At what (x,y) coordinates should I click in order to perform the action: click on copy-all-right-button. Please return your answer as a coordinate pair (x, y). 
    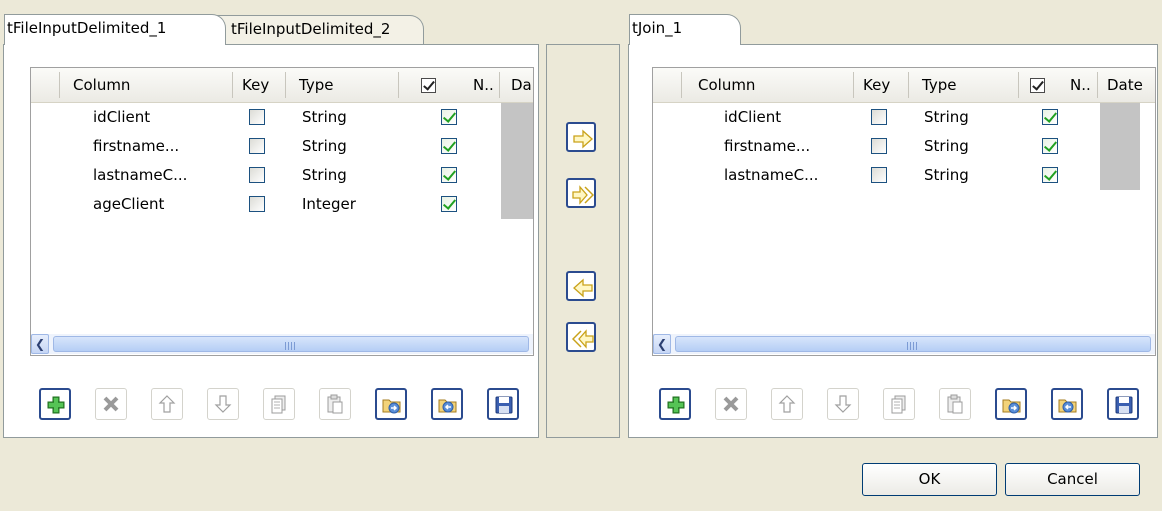
    Looking at the image, I should click on (581, 193).